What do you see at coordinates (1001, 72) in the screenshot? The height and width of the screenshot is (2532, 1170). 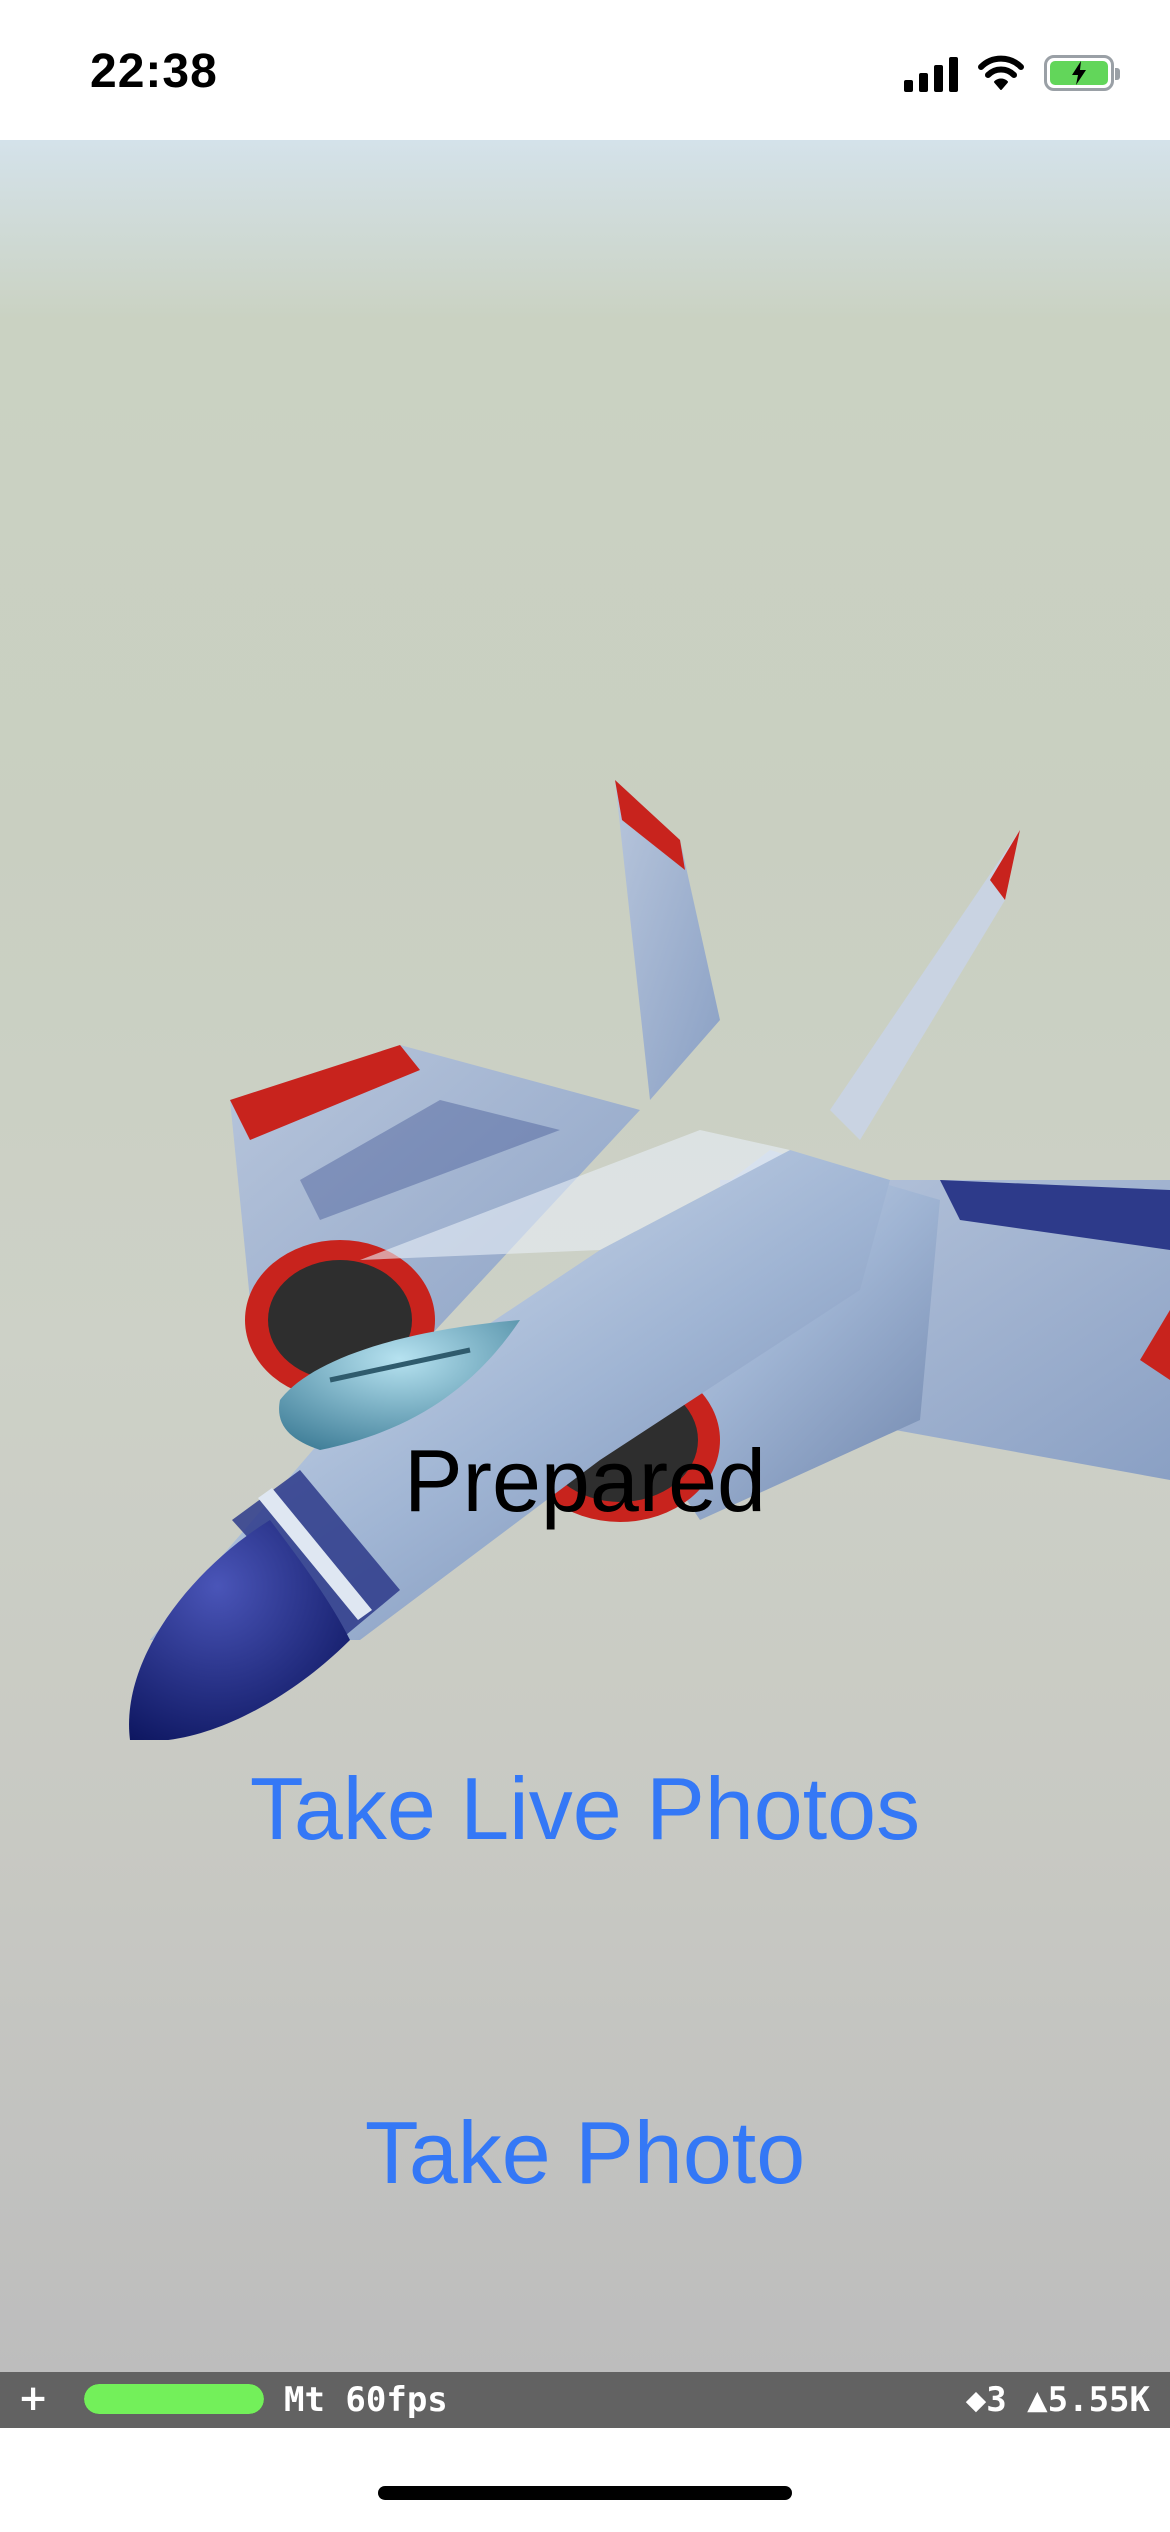 I see `wifi-icon` at bounding box center [1001, 72].